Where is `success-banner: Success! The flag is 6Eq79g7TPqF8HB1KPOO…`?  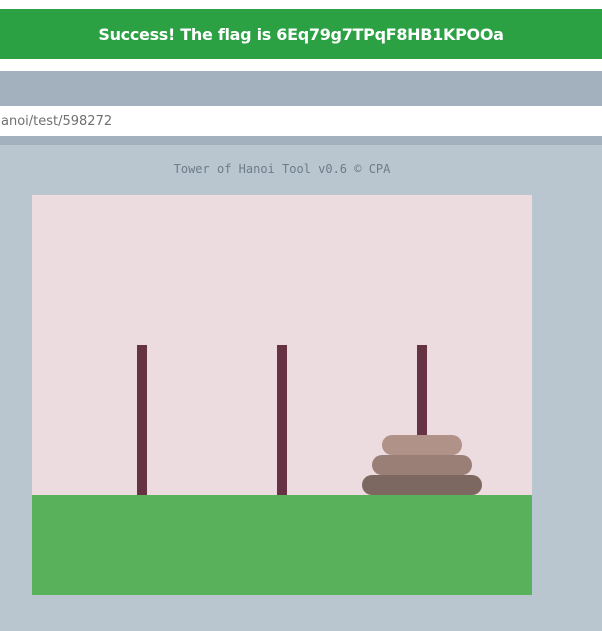
success-banner: Success! The flag is 6Eq79g7TPqF8HB1KPOO… is located at coordinates (301, 34).